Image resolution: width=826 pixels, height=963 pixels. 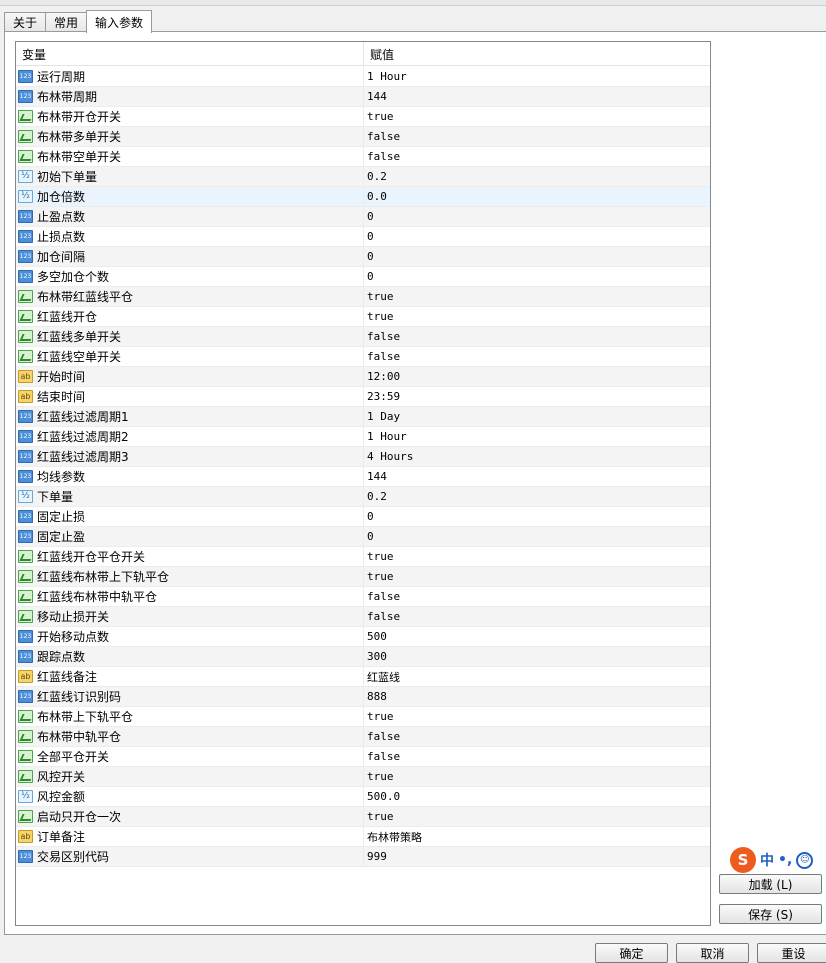 What do you see at coordinates (537, 376) in the screenshot?
I see `value-cell: 12:00` at bounding box center [537, 376].